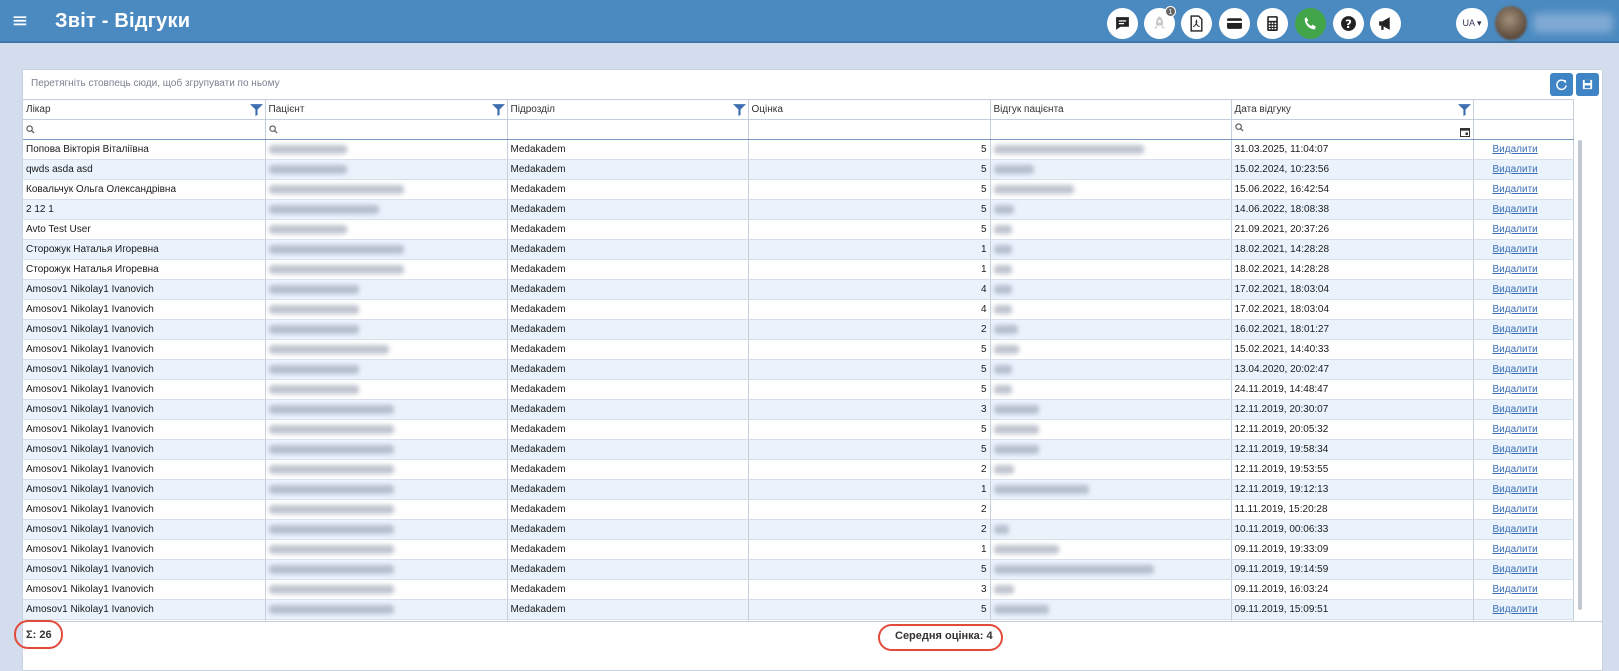  What do you see at coordinates (869, 109) in the screenshot?
I see `column-header-score: Оцінка` at bounding box center [869, 109].